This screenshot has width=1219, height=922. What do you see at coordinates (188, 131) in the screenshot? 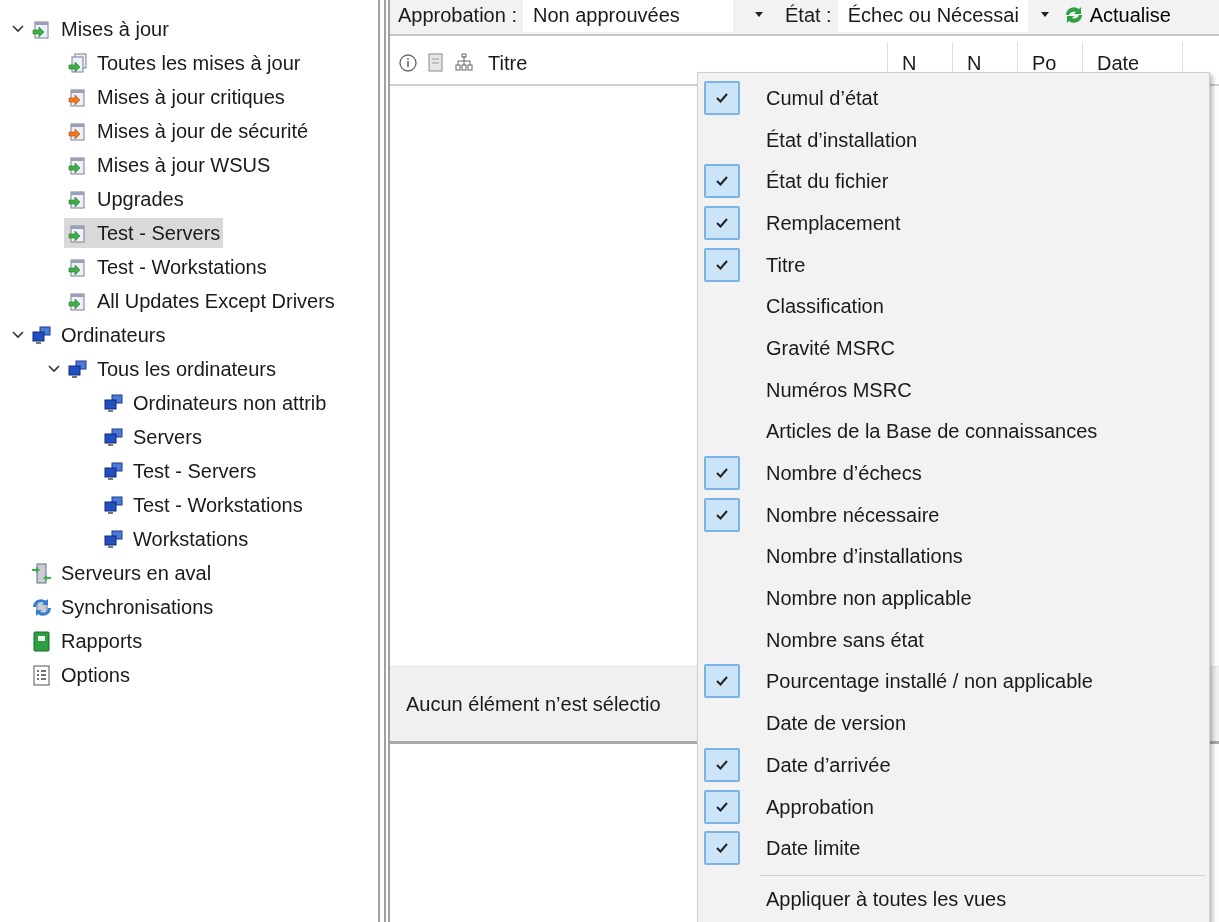
I see `tree-item: Mises à jour de sécurité` at bounding box center [188, 131].